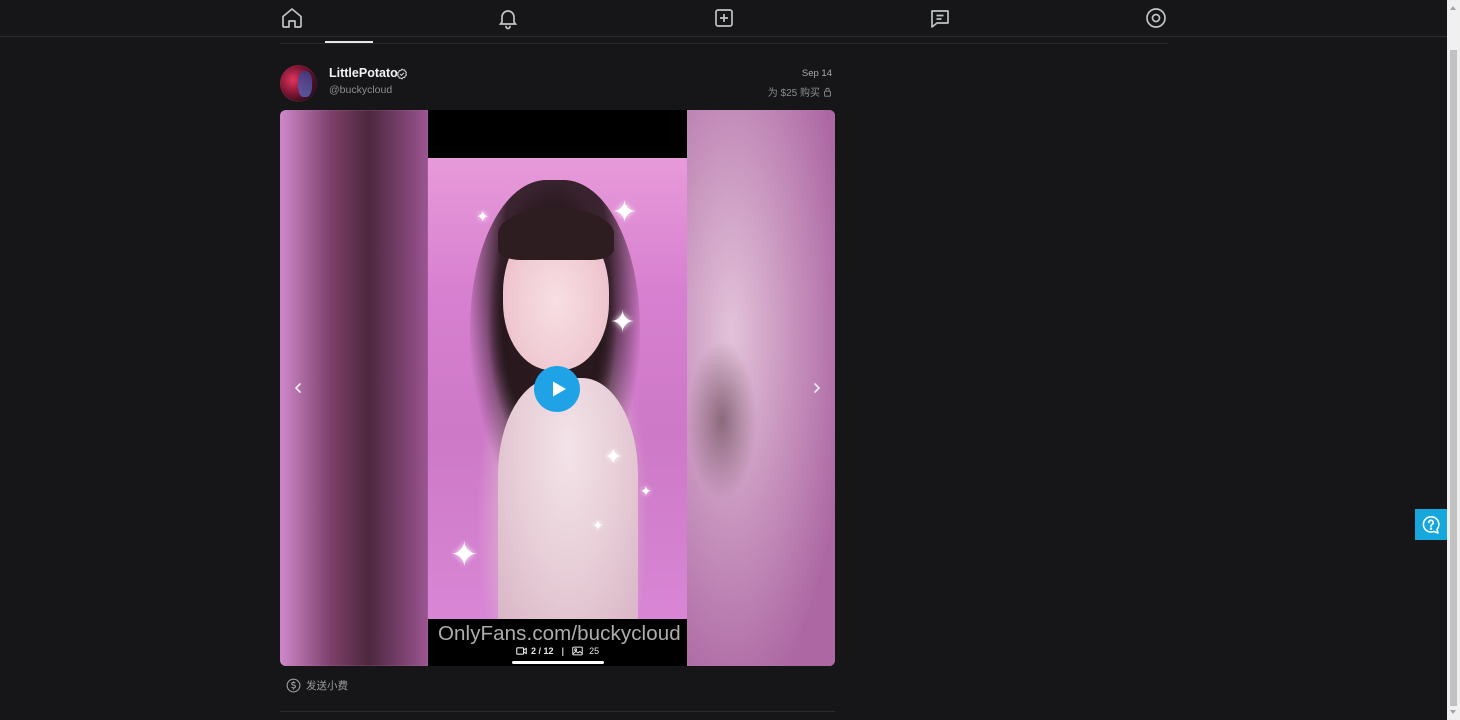  Describe the element at coordinates (1156, 18) in the screenshot. I see `user-circle-icon` at that location.